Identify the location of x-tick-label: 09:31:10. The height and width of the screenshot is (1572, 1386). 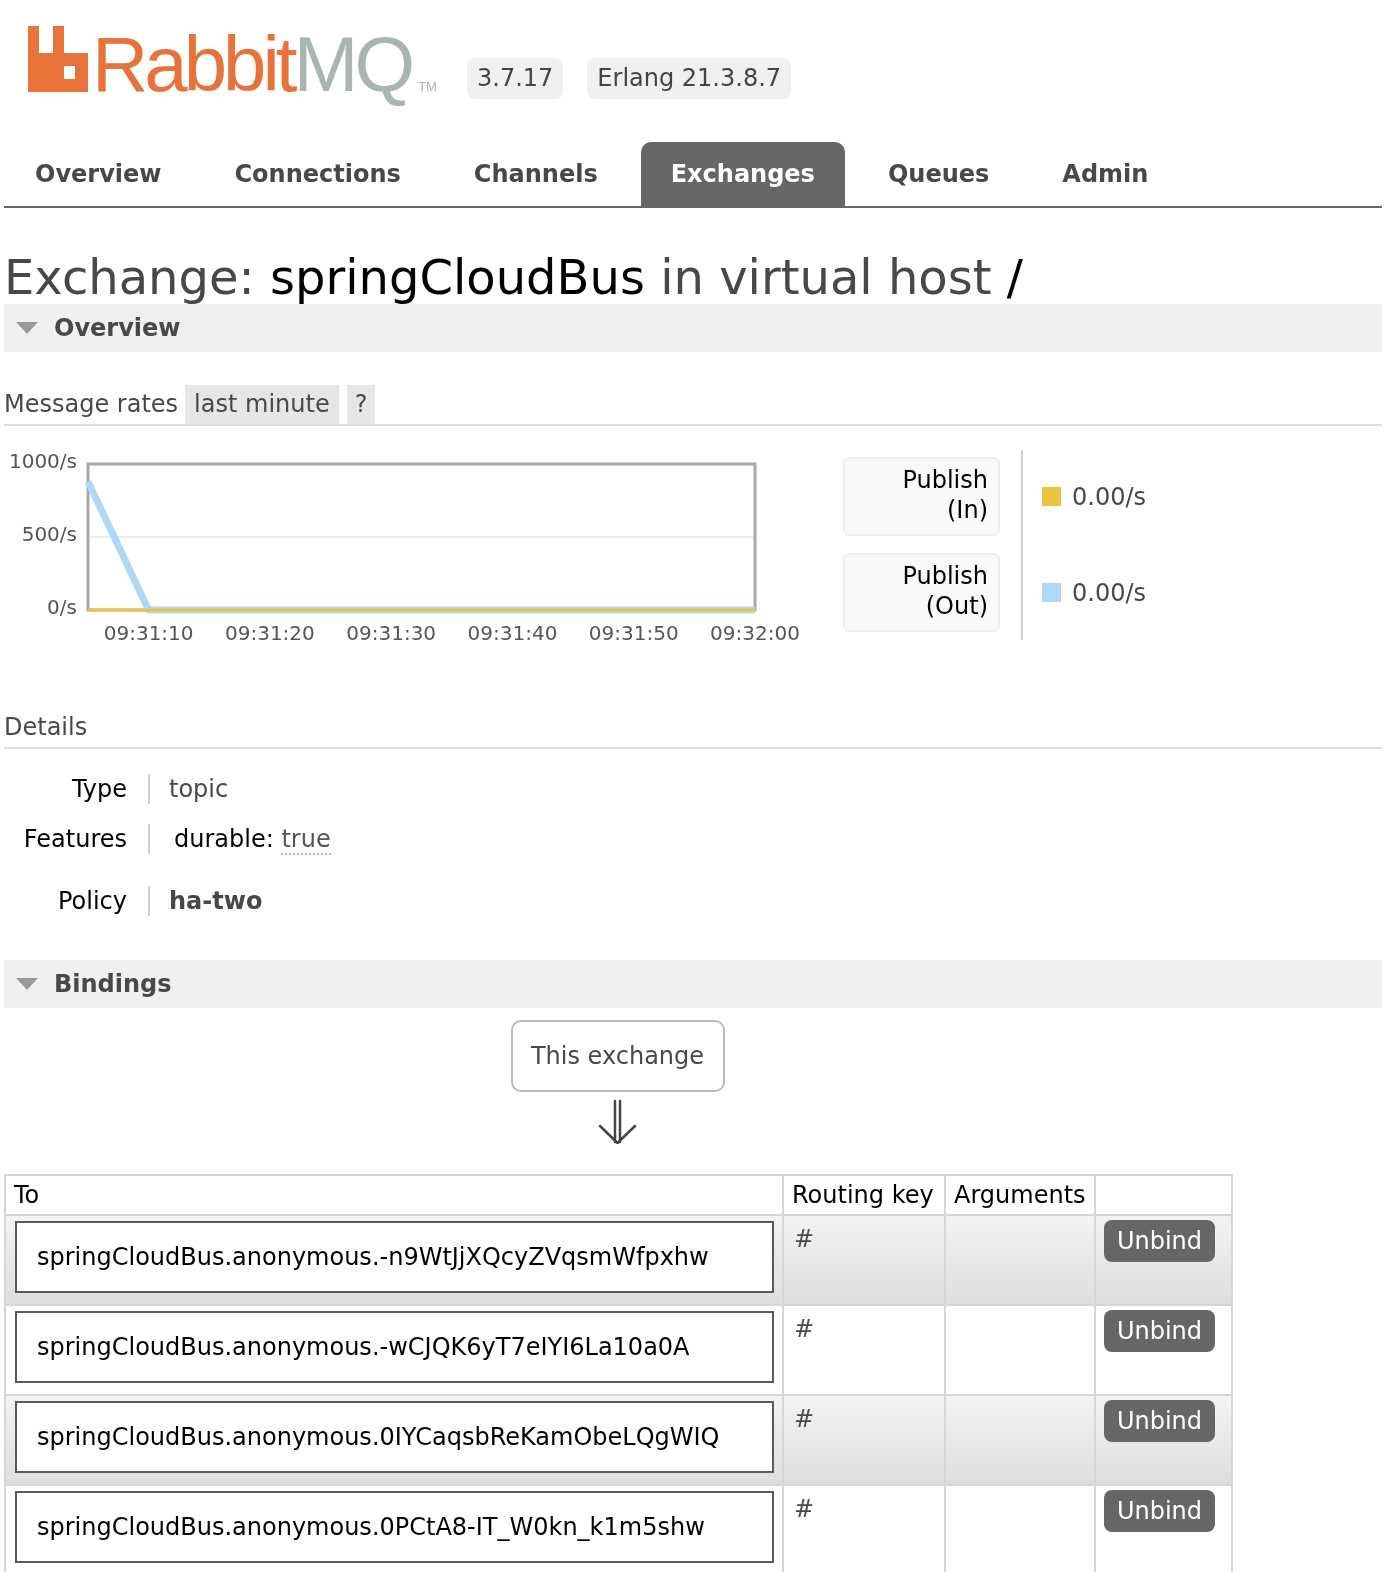
(148, 631).